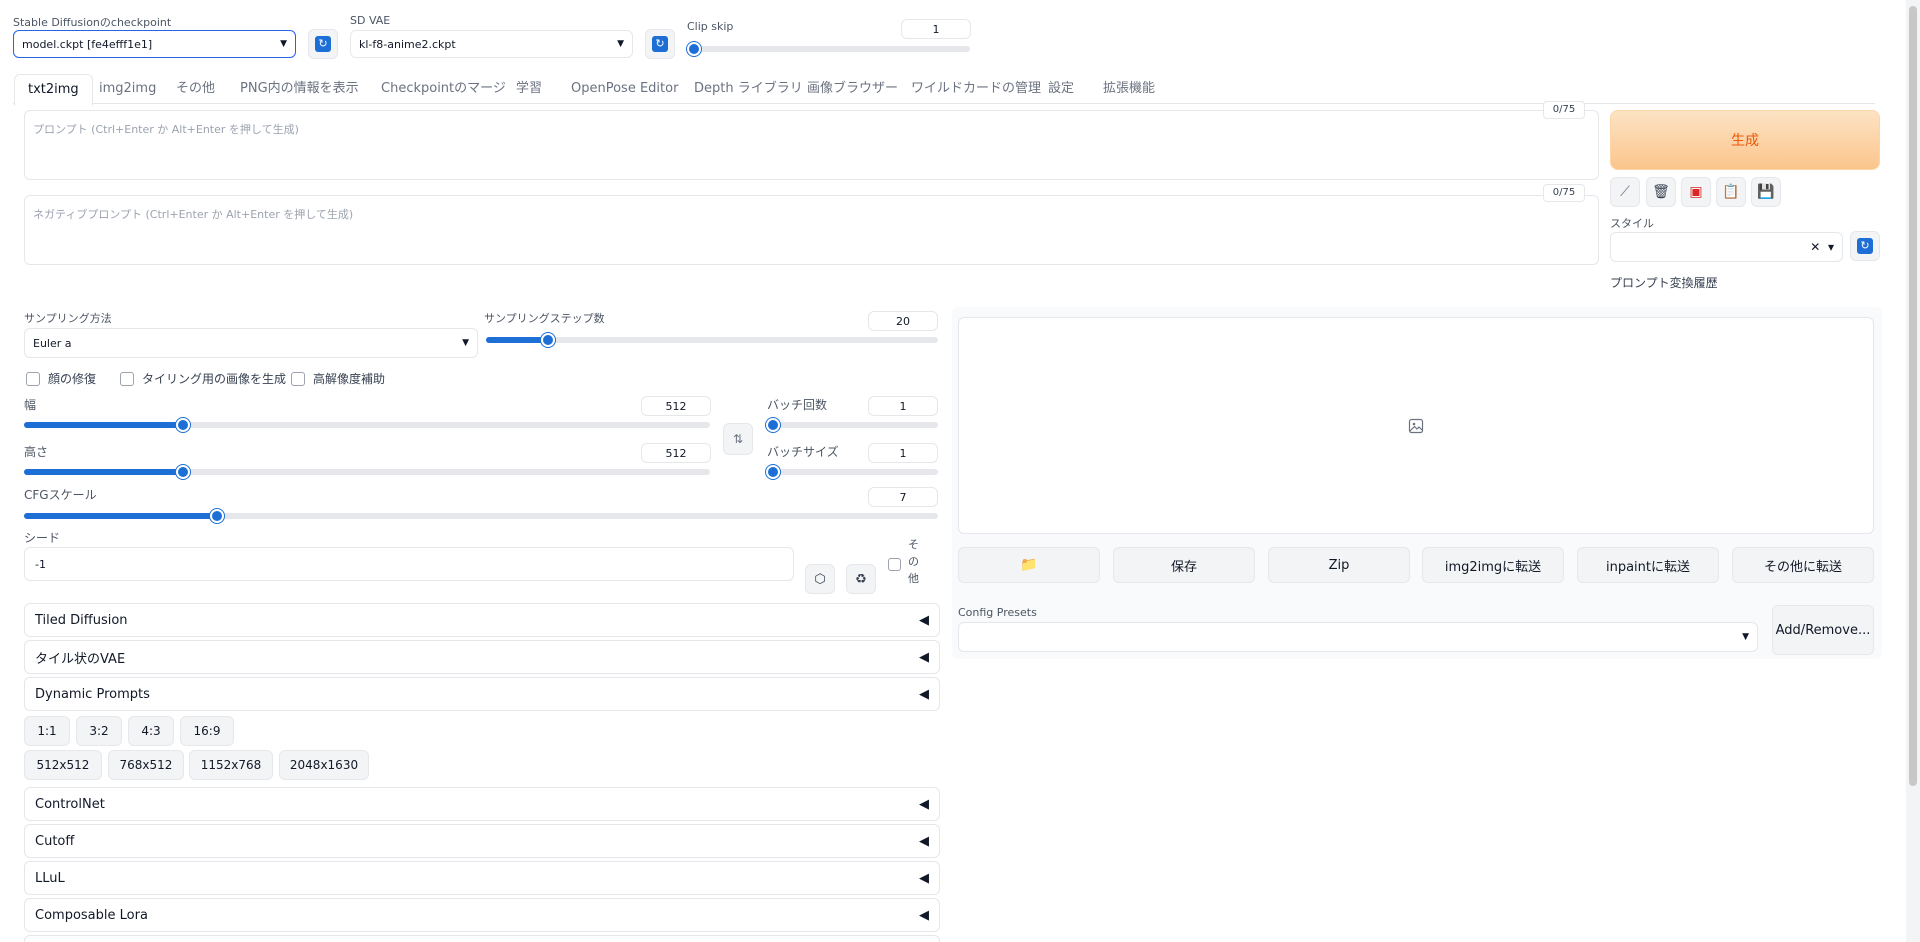 The height and width of the screenshot is (942, 1920). I want to click on chevron-down-icon: ▼, so click(283, 44).